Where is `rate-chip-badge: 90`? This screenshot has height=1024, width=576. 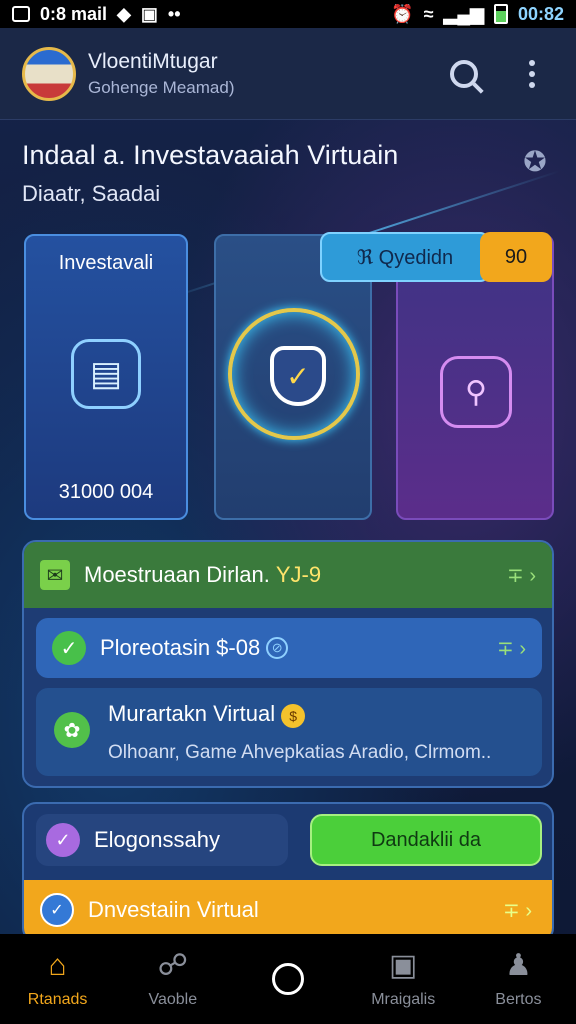 rate-chip-badge: 90 is located at coordinates (516, 257).